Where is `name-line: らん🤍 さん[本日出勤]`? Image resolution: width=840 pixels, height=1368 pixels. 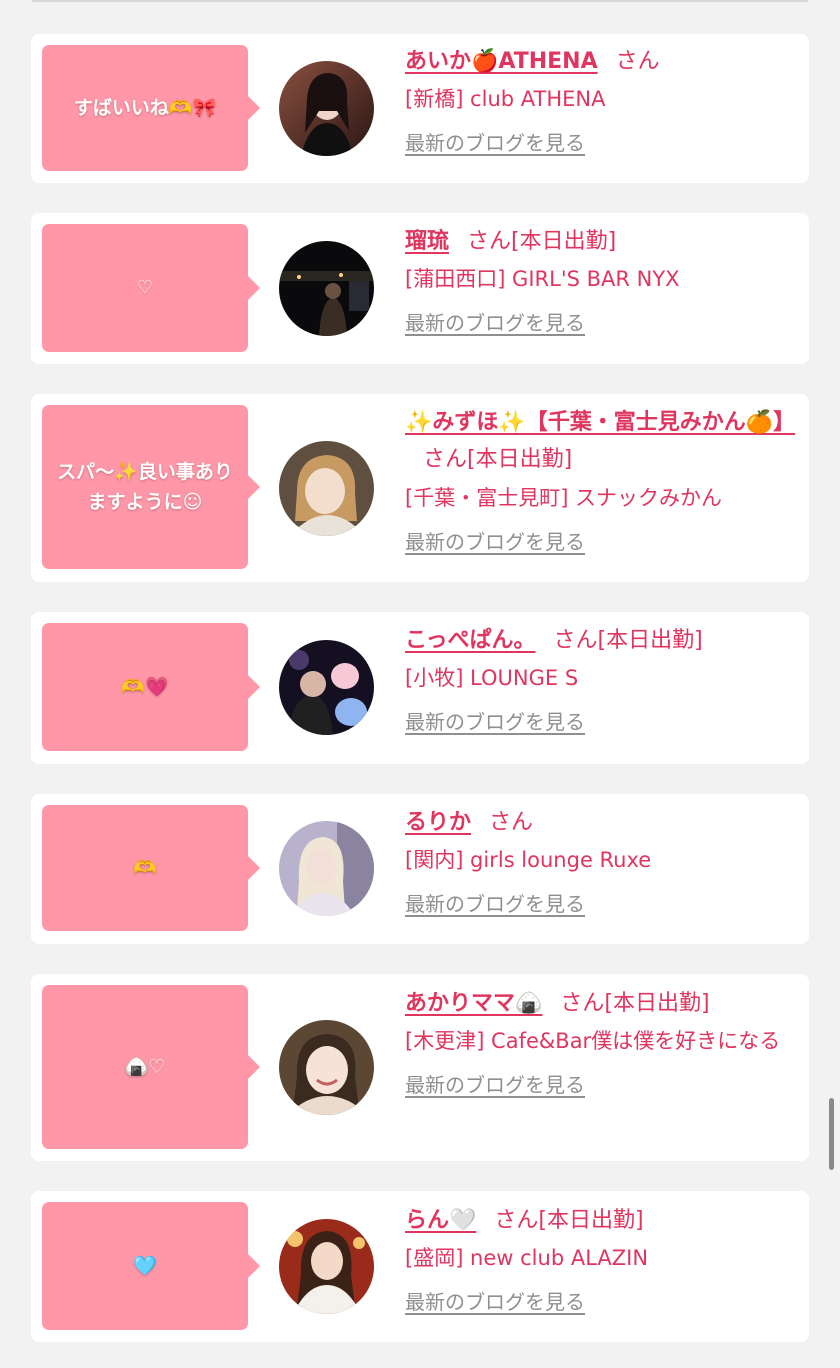
name-line: らん🤍 さん[本日出勤] is located at coordinates (602, 1220).